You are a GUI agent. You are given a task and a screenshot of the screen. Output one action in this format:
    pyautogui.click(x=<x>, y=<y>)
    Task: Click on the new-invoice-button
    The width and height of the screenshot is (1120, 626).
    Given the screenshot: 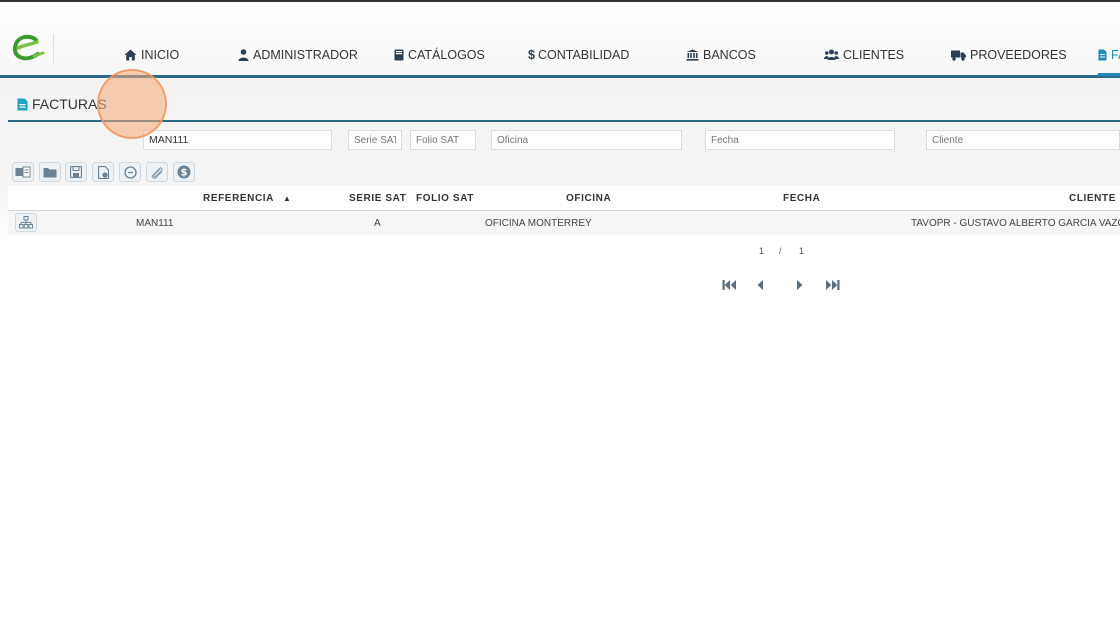 What is the action you would take?
    pyautogui.click(x=23, y=172)
    